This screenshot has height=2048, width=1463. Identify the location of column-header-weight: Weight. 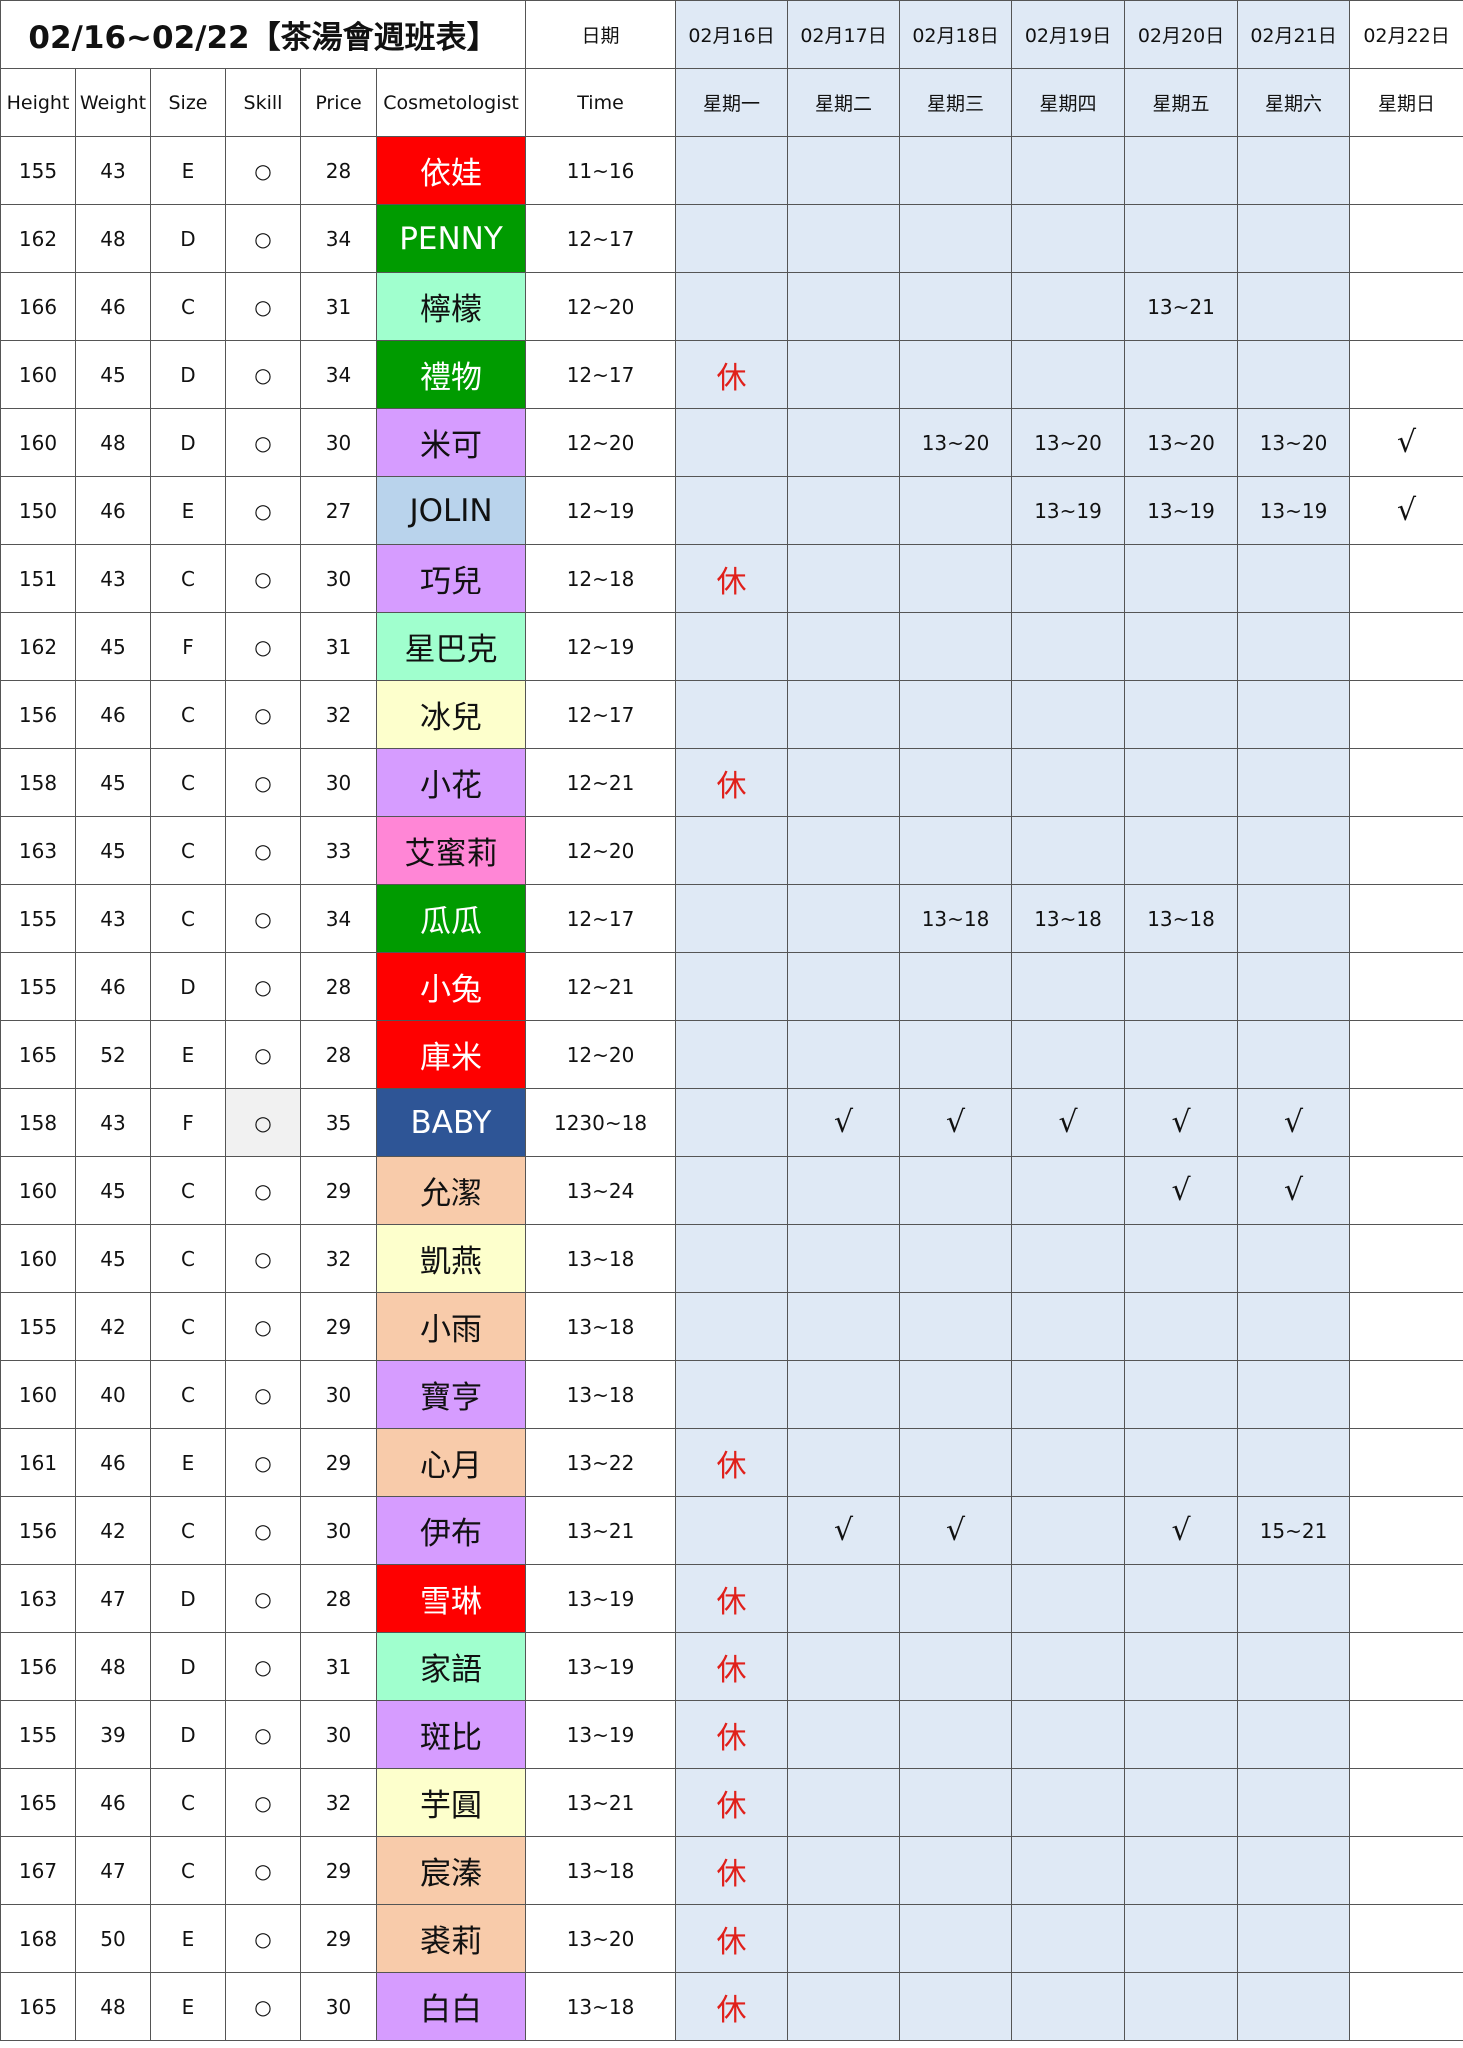
(113, 102).